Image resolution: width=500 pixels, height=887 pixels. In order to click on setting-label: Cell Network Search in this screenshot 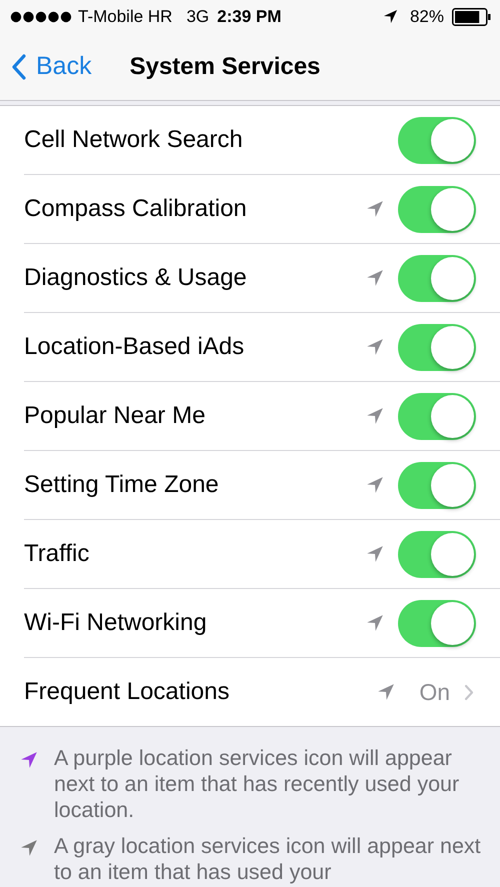, I will do `click(134, 140)`.